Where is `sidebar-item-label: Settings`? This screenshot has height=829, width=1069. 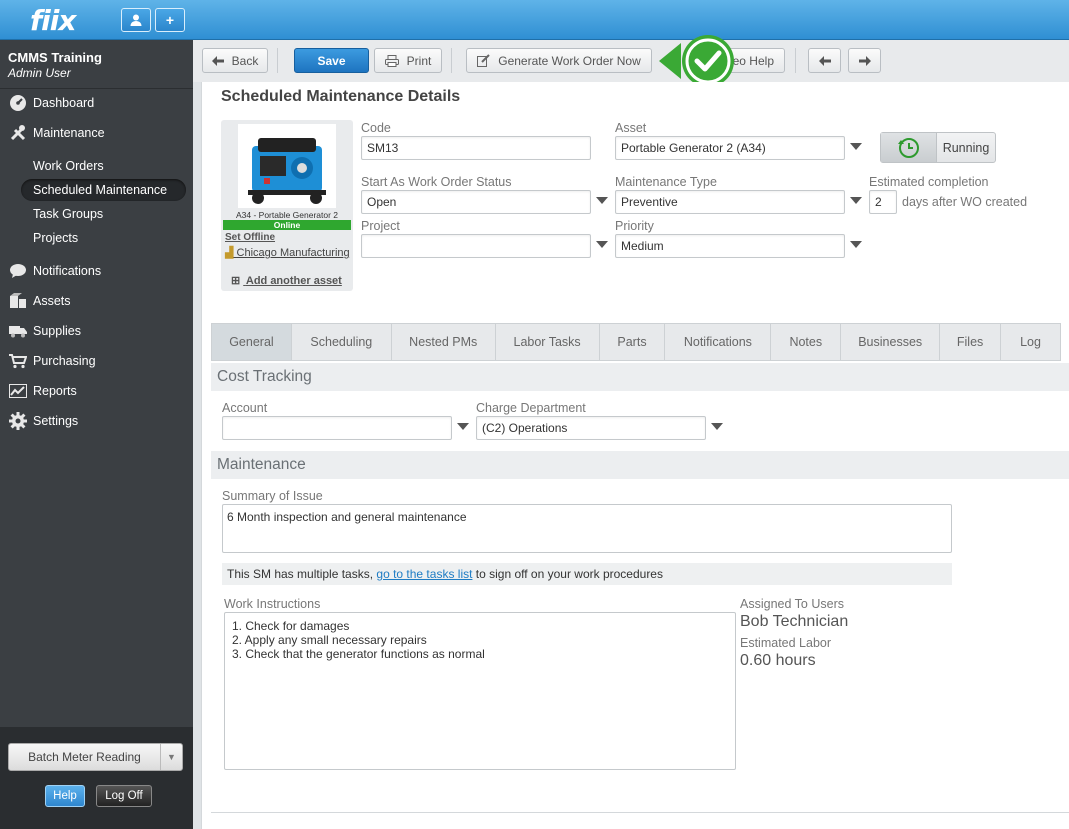
sidebar-item-label: Settings is located at coordinates (56, 421).